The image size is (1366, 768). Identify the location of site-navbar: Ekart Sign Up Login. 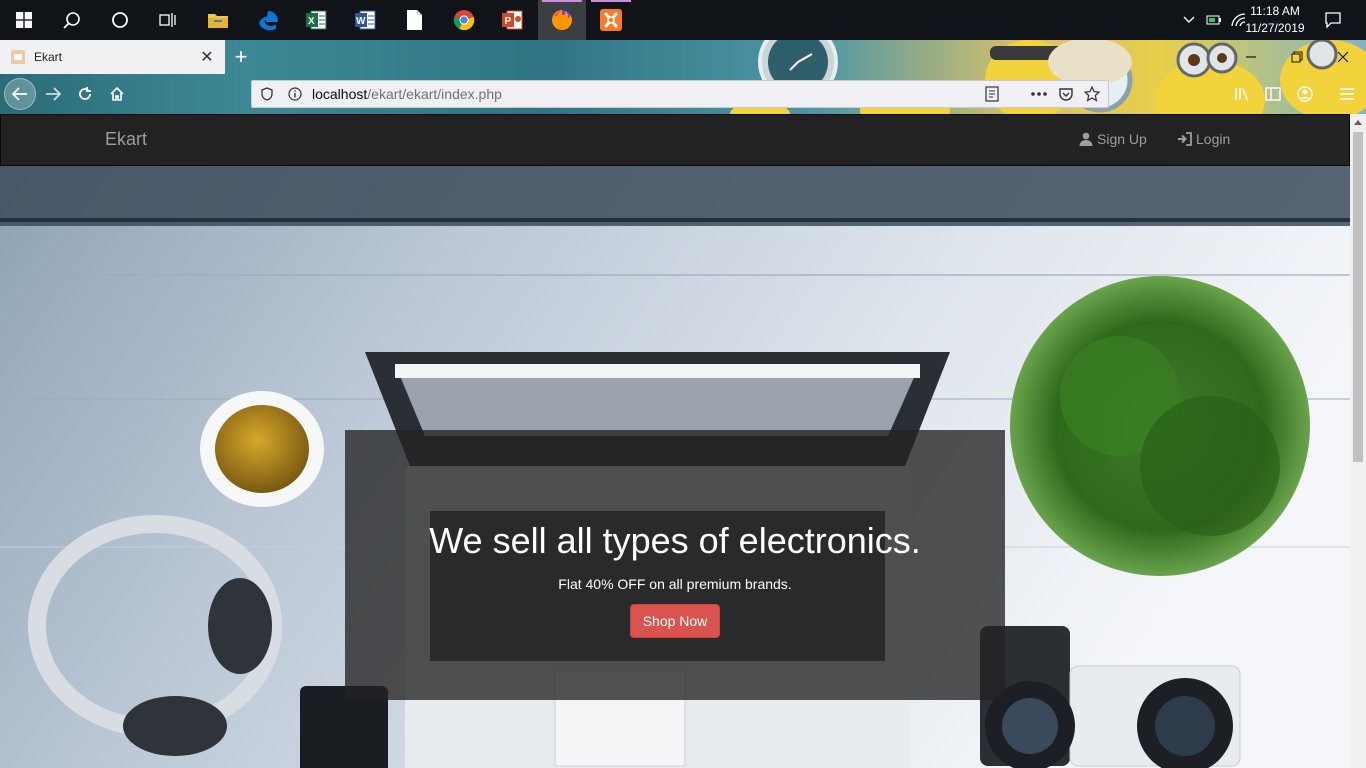
(675, 140).